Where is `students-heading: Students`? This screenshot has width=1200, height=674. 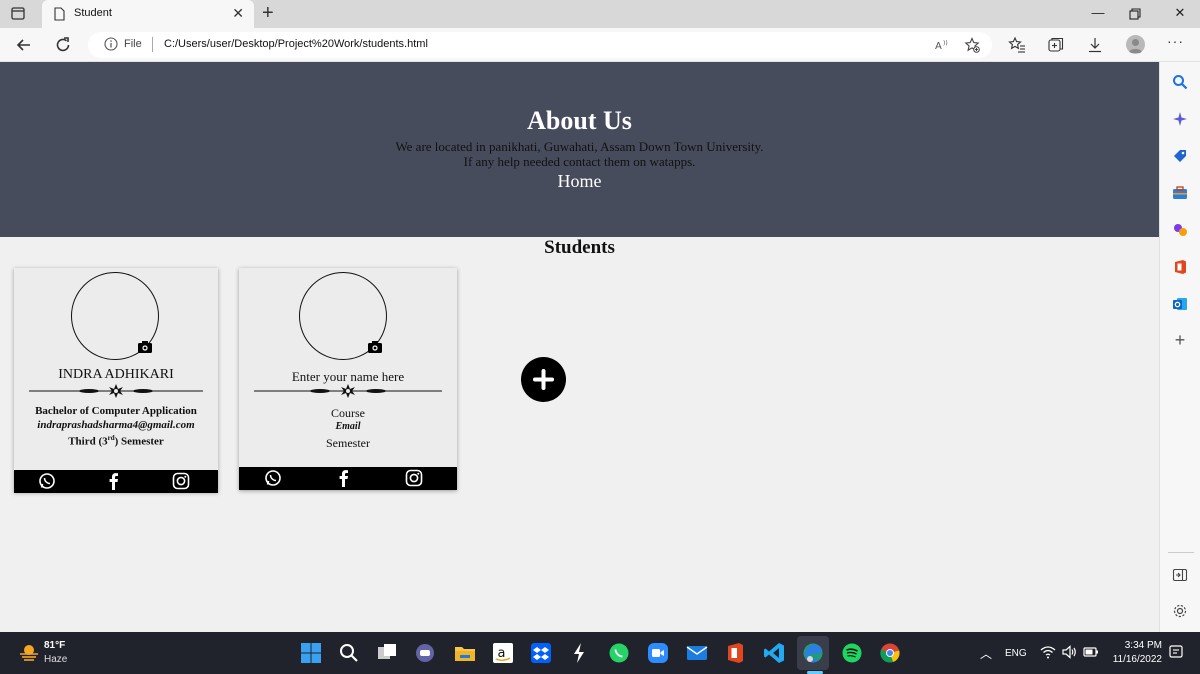
students-heading: Students is located at coordinates (579, 247).